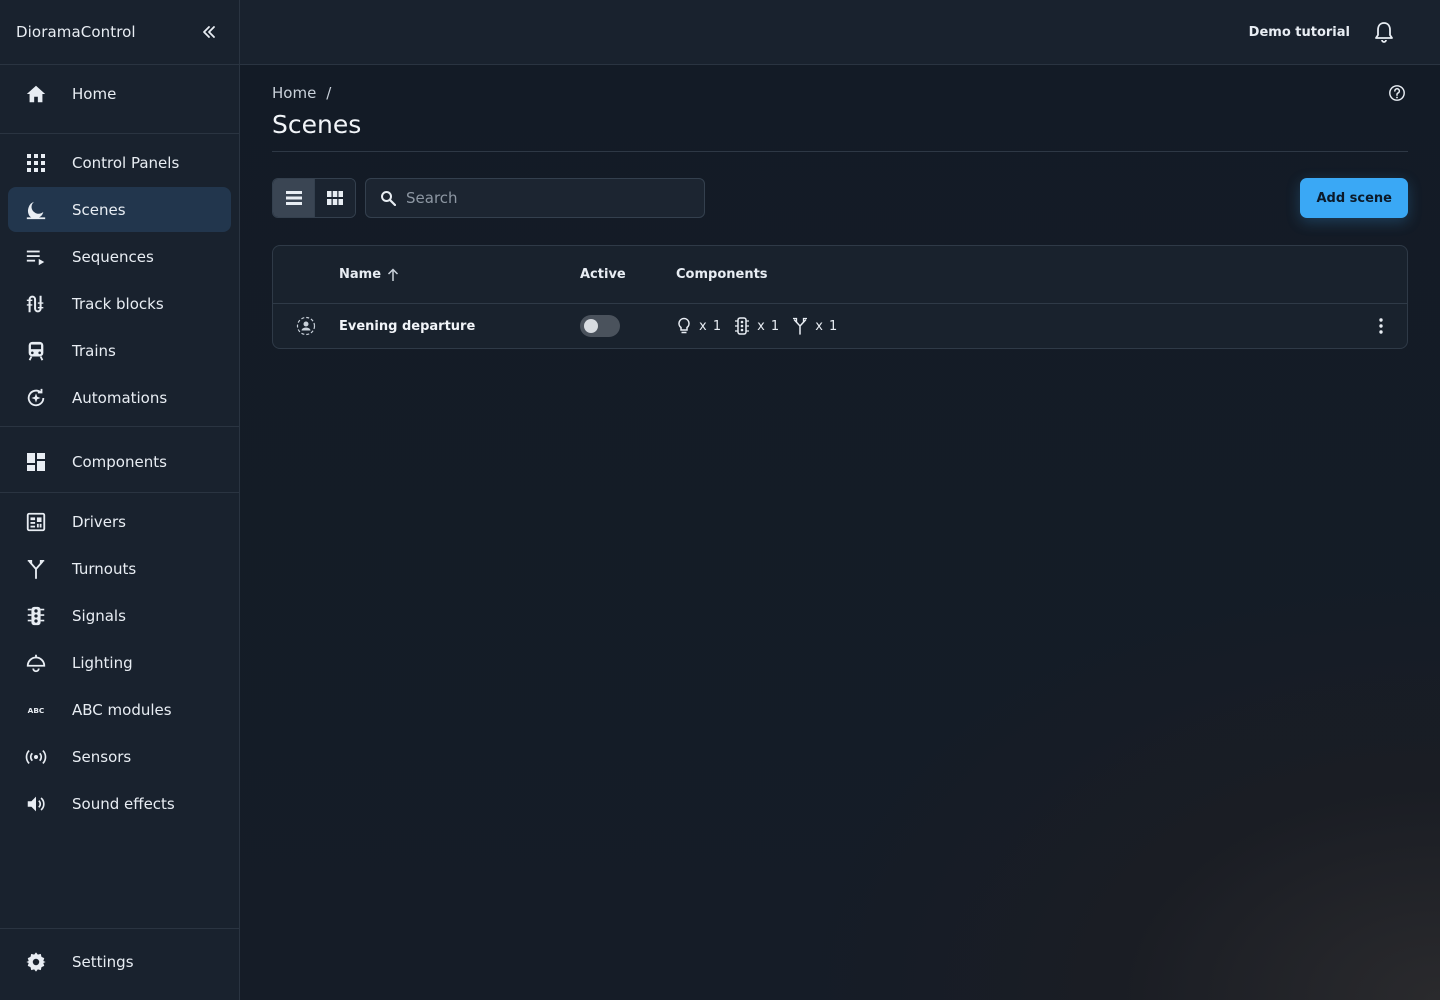 The width and height of the screenshot is (1440, 1000). Describe the element at coordinates (126, 162) in the screenshot. I see `sidebar-item-label: Control Panels` at that location.